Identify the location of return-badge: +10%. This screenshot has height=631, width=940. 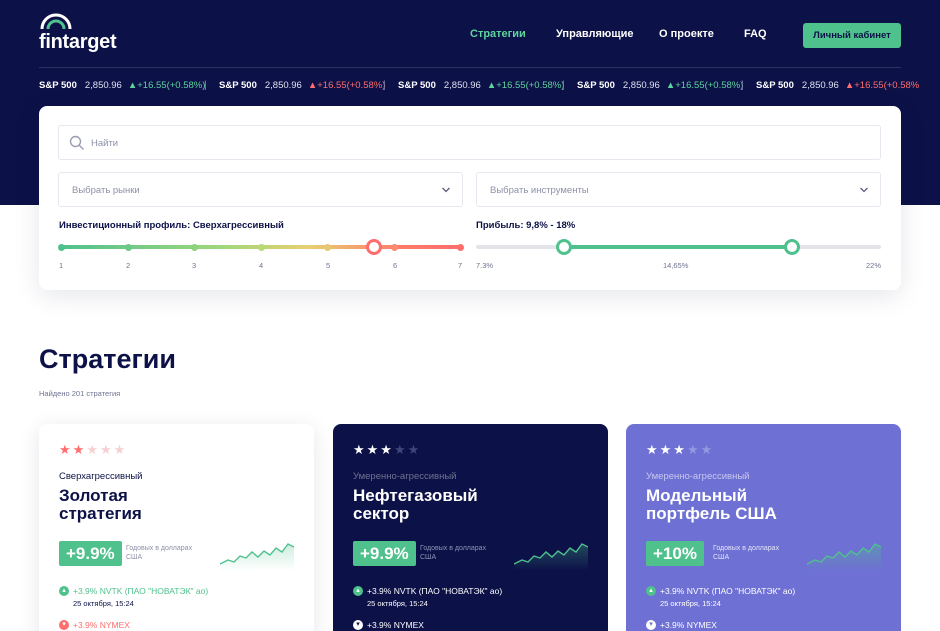
(675, 553).